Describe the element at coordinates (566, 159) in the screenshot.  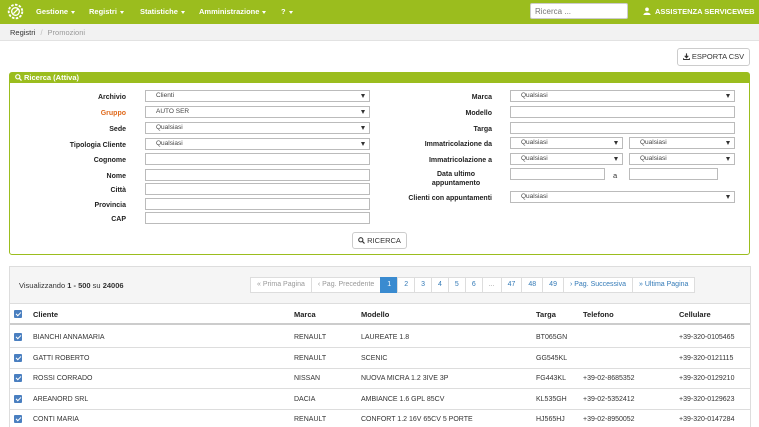
I see `immatricolazione-a-month-select: Qualsiasi` at that location.